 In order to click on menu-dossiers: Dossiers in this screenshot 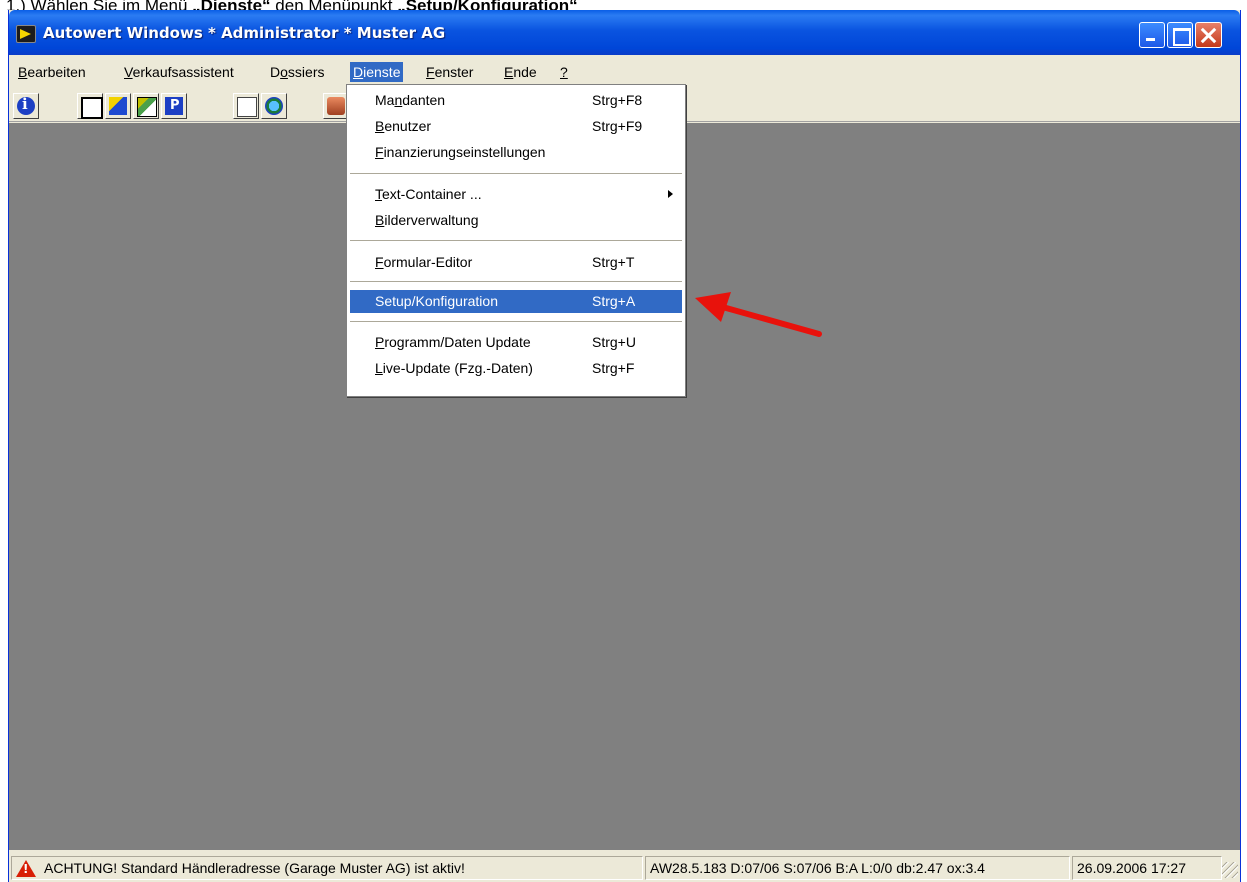, I will do `click(297, 72)`.